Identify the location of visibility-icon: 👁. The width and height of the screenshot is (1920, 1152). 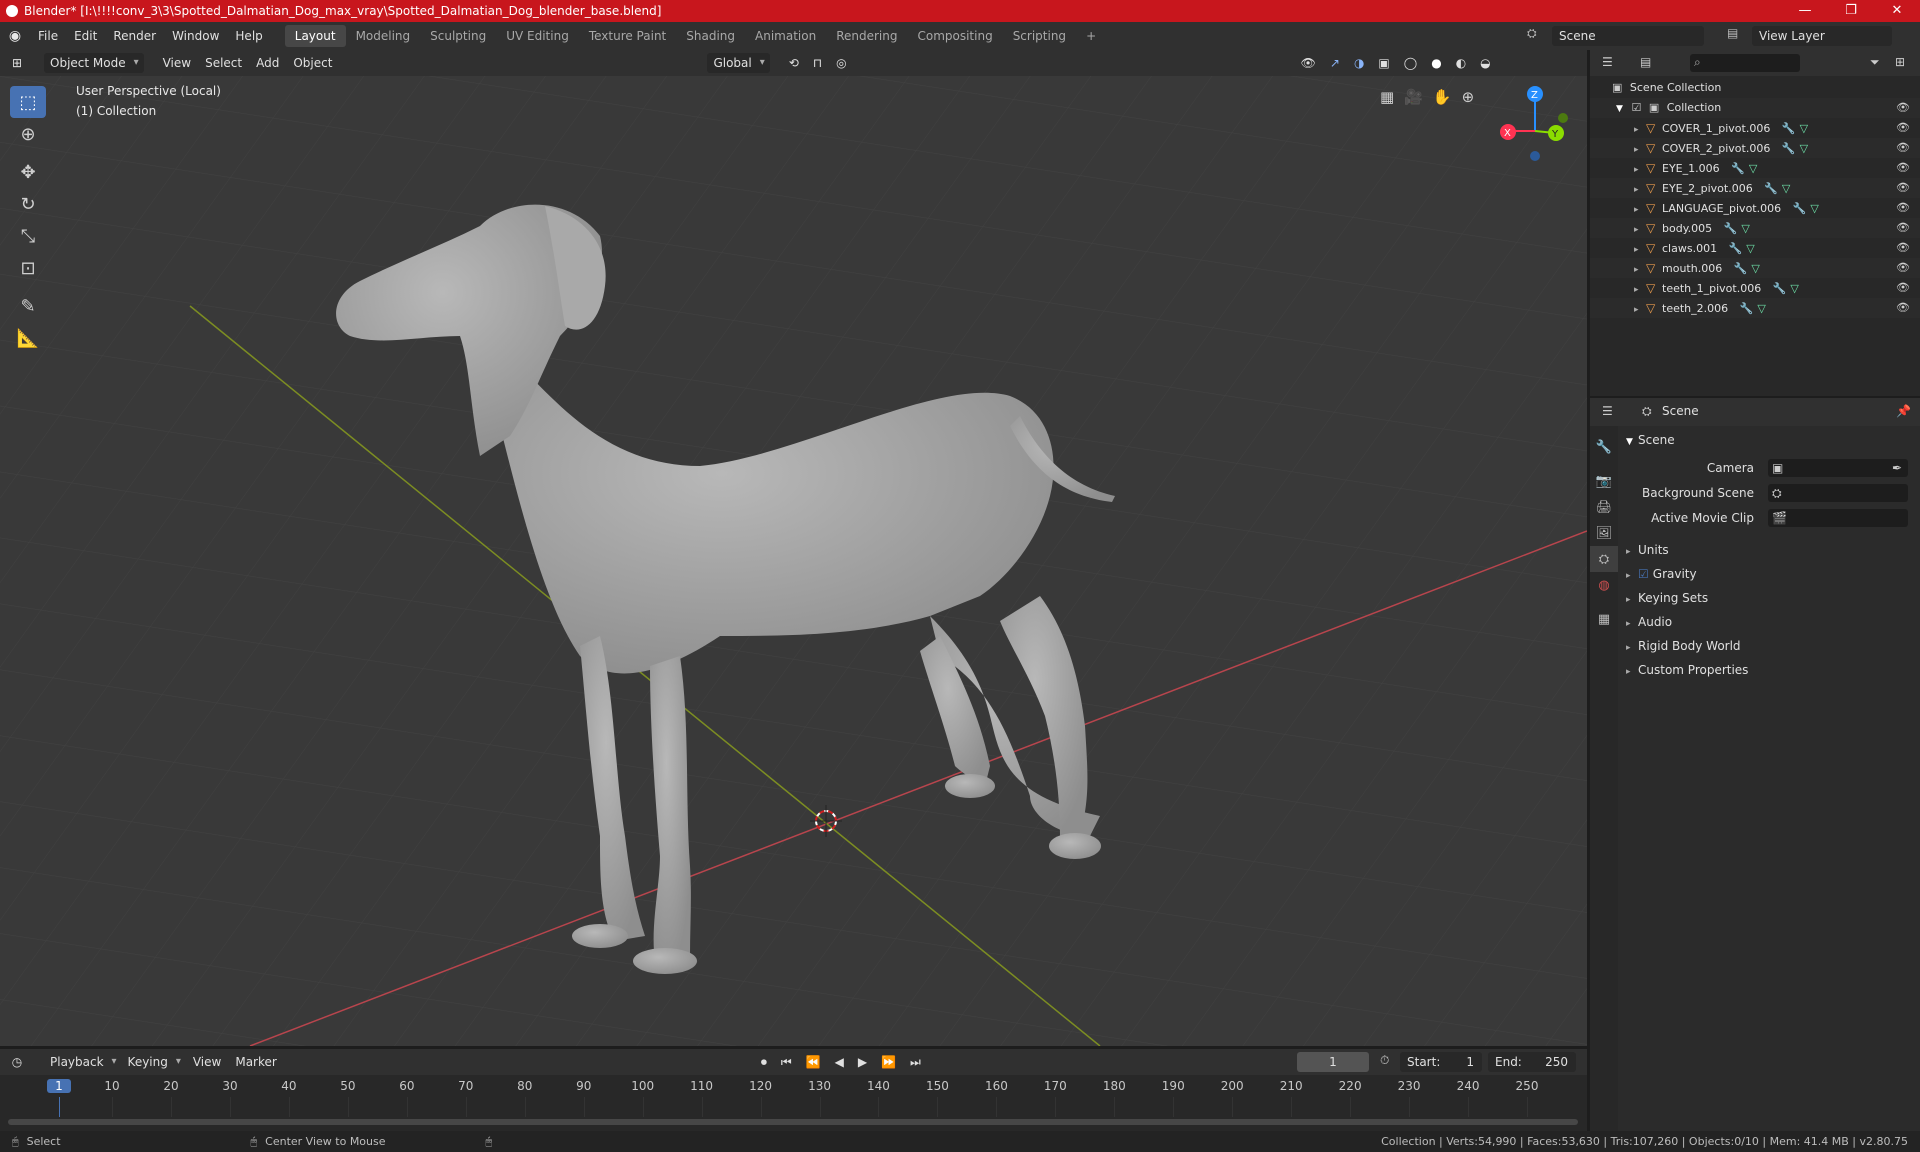
(1308, 63).